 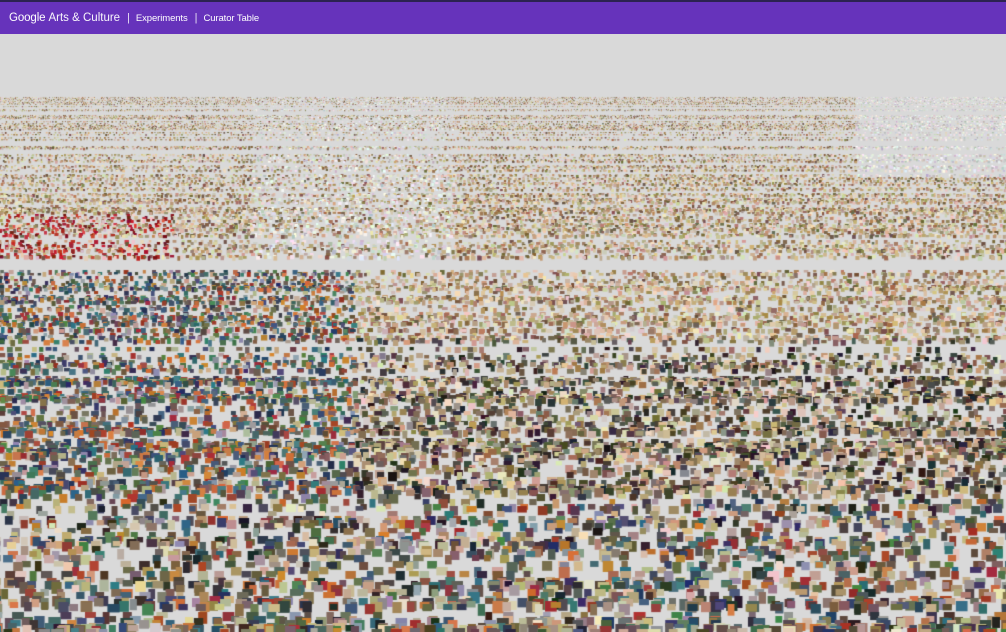 I want to click on brand-arts-culture-text: Arts & Culture, so click(x=84, y=18).